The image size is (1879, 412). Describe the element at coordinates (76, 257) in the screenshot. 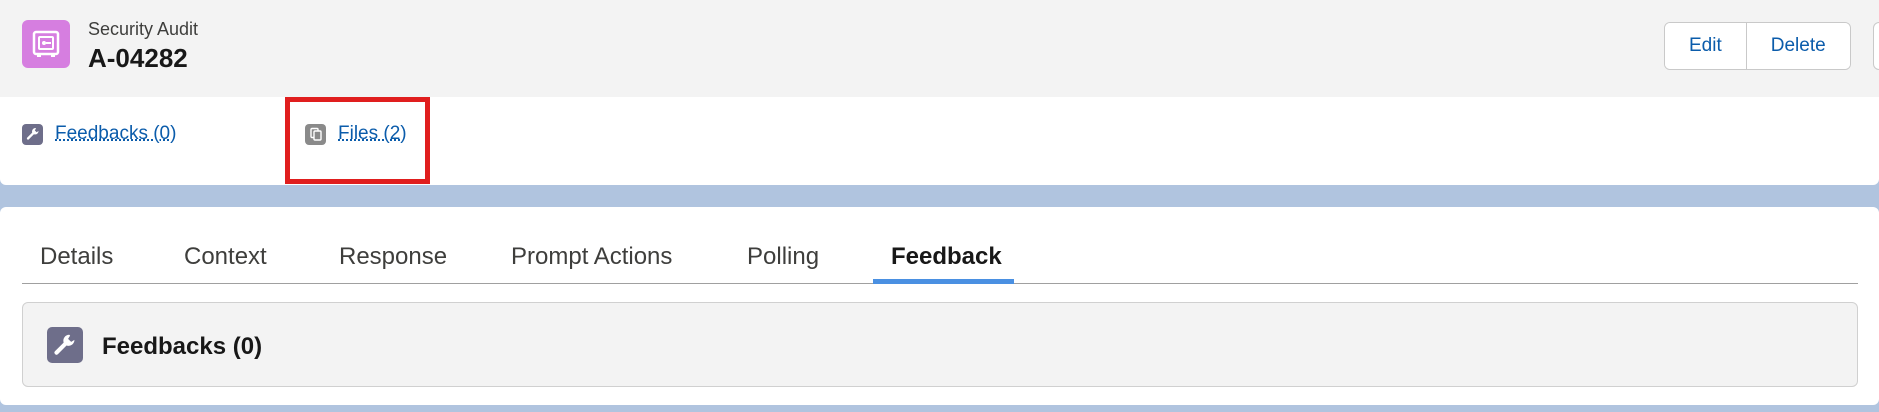

I see `tab-details: Details` at that location.